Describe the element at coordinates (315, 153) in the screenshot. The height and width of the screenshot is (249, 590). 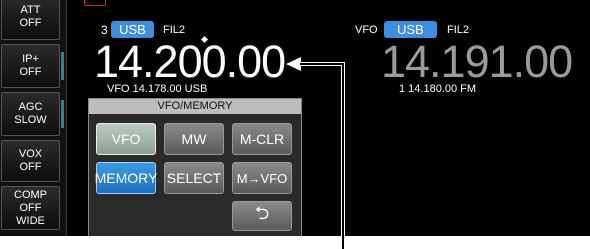
I see `callout-overlay` at that location.